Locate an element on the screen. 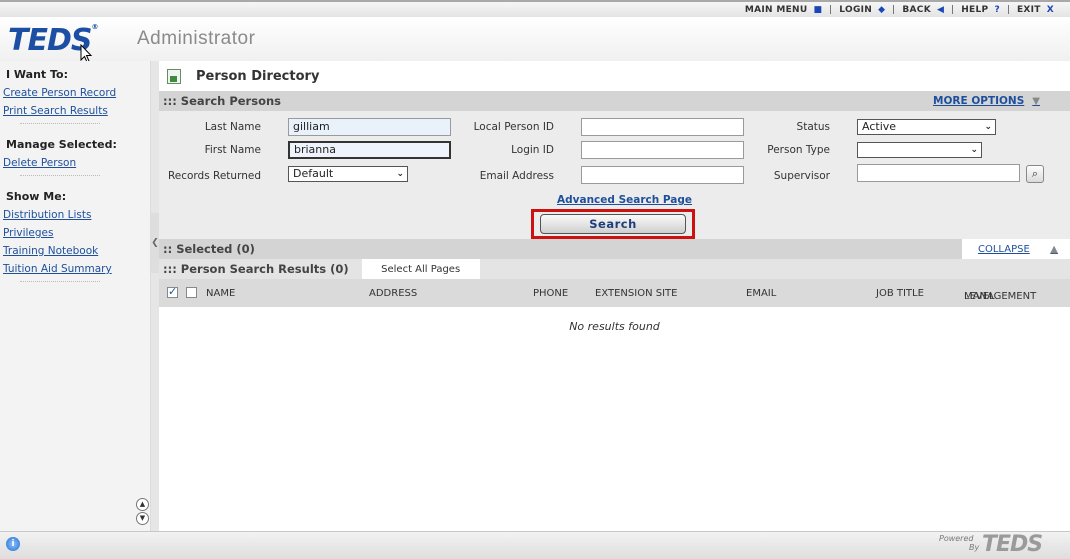  person-type-select: ⌄ is located at coordinates (919, 150).